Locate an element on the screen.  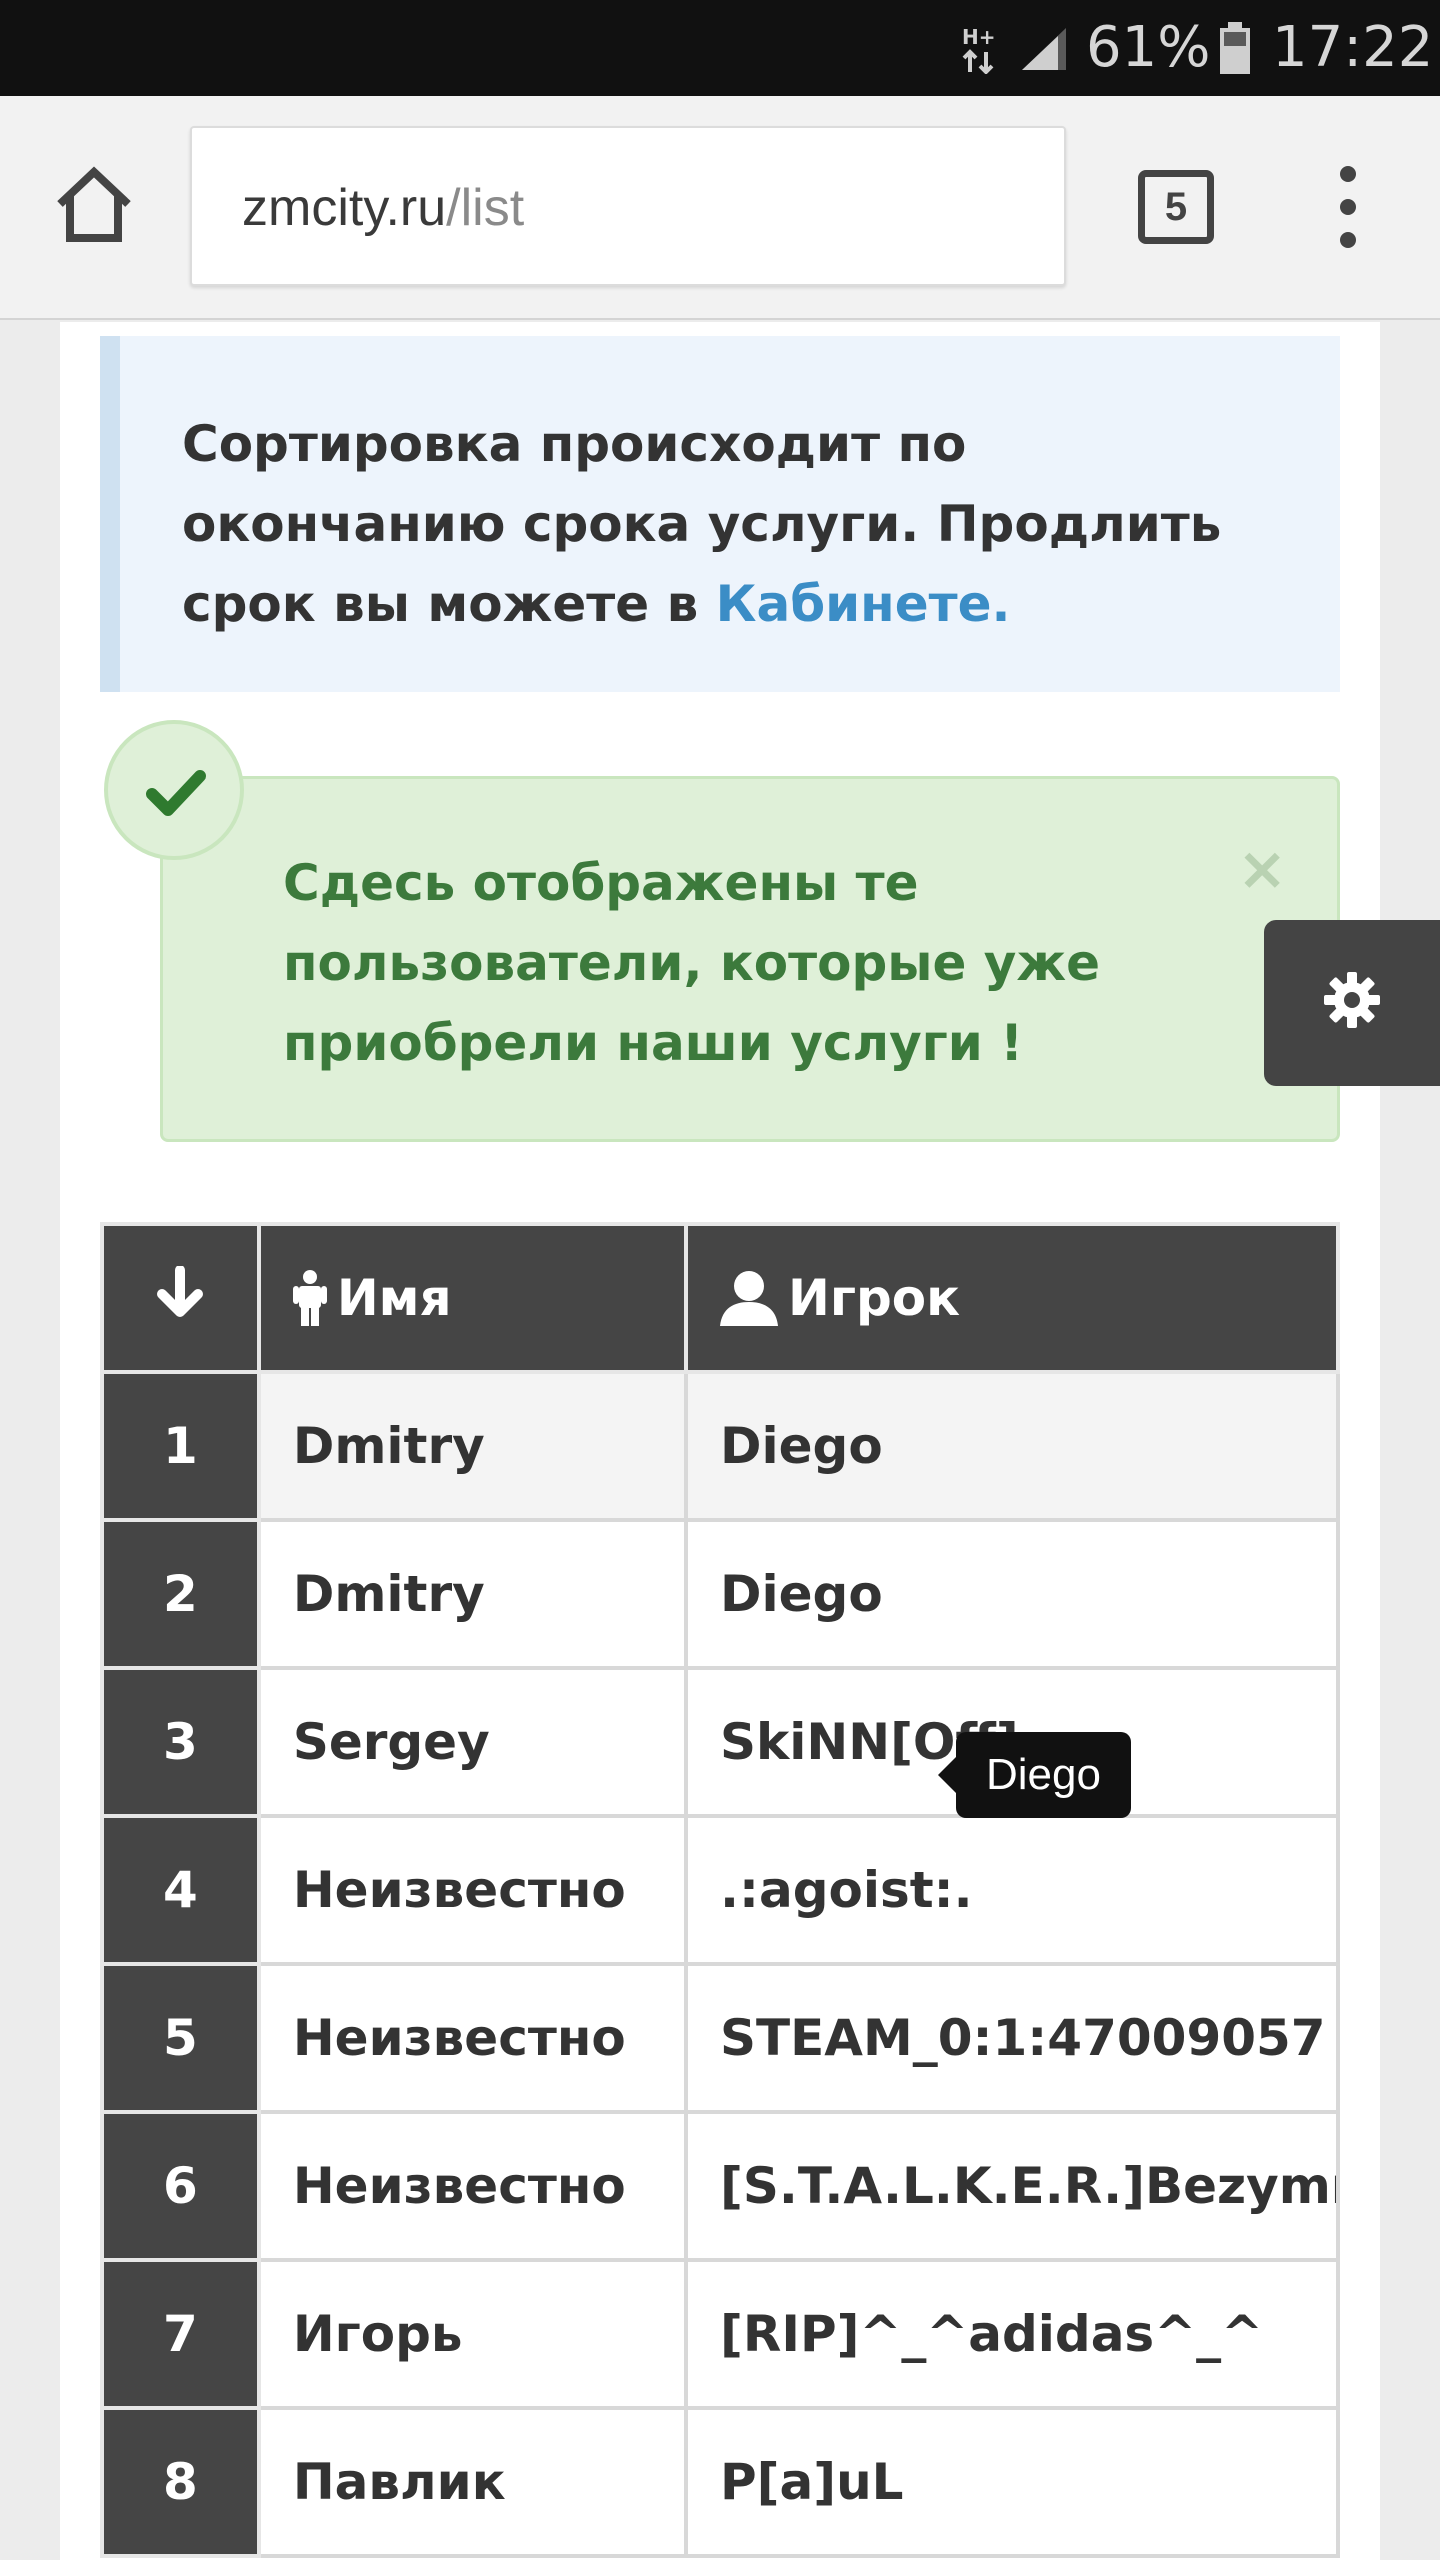
table-row: 7 Игорь [RIP]^_^adidas^_^ is located at coordinates (720, 2334).